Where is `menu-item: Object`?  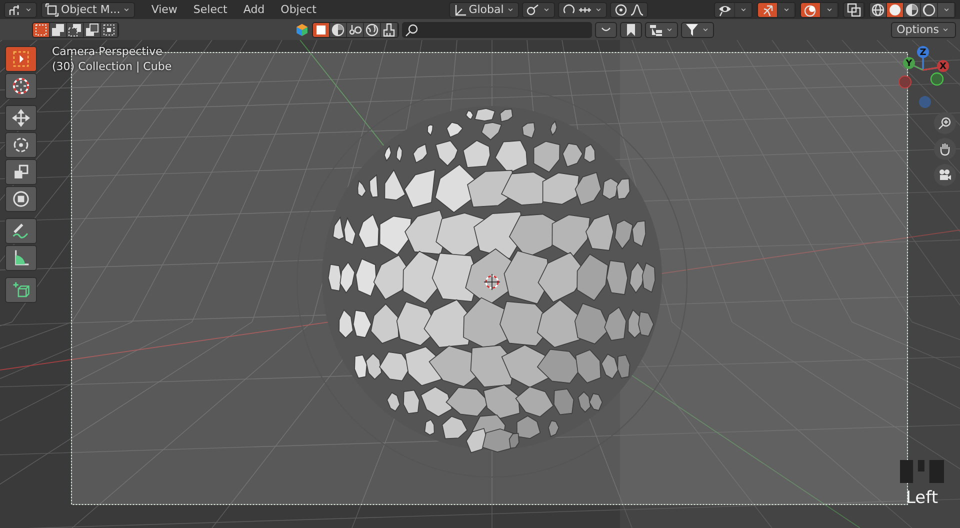
menu-item: Object is located at coordinates (298, 9).